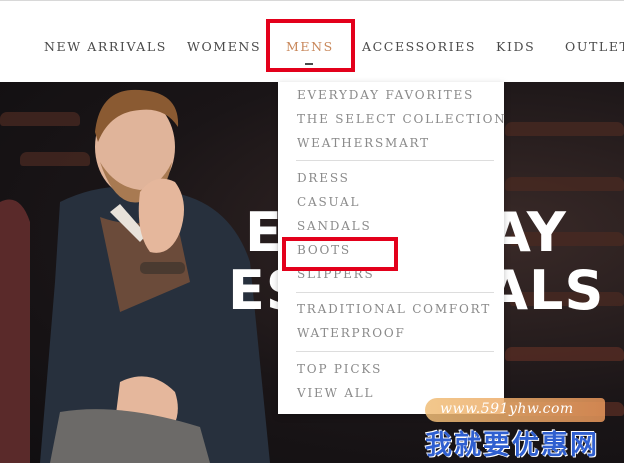  I want to click on menu-item-traditional-comfort: TRADITIONAL COMFORT, so click(394, 309).